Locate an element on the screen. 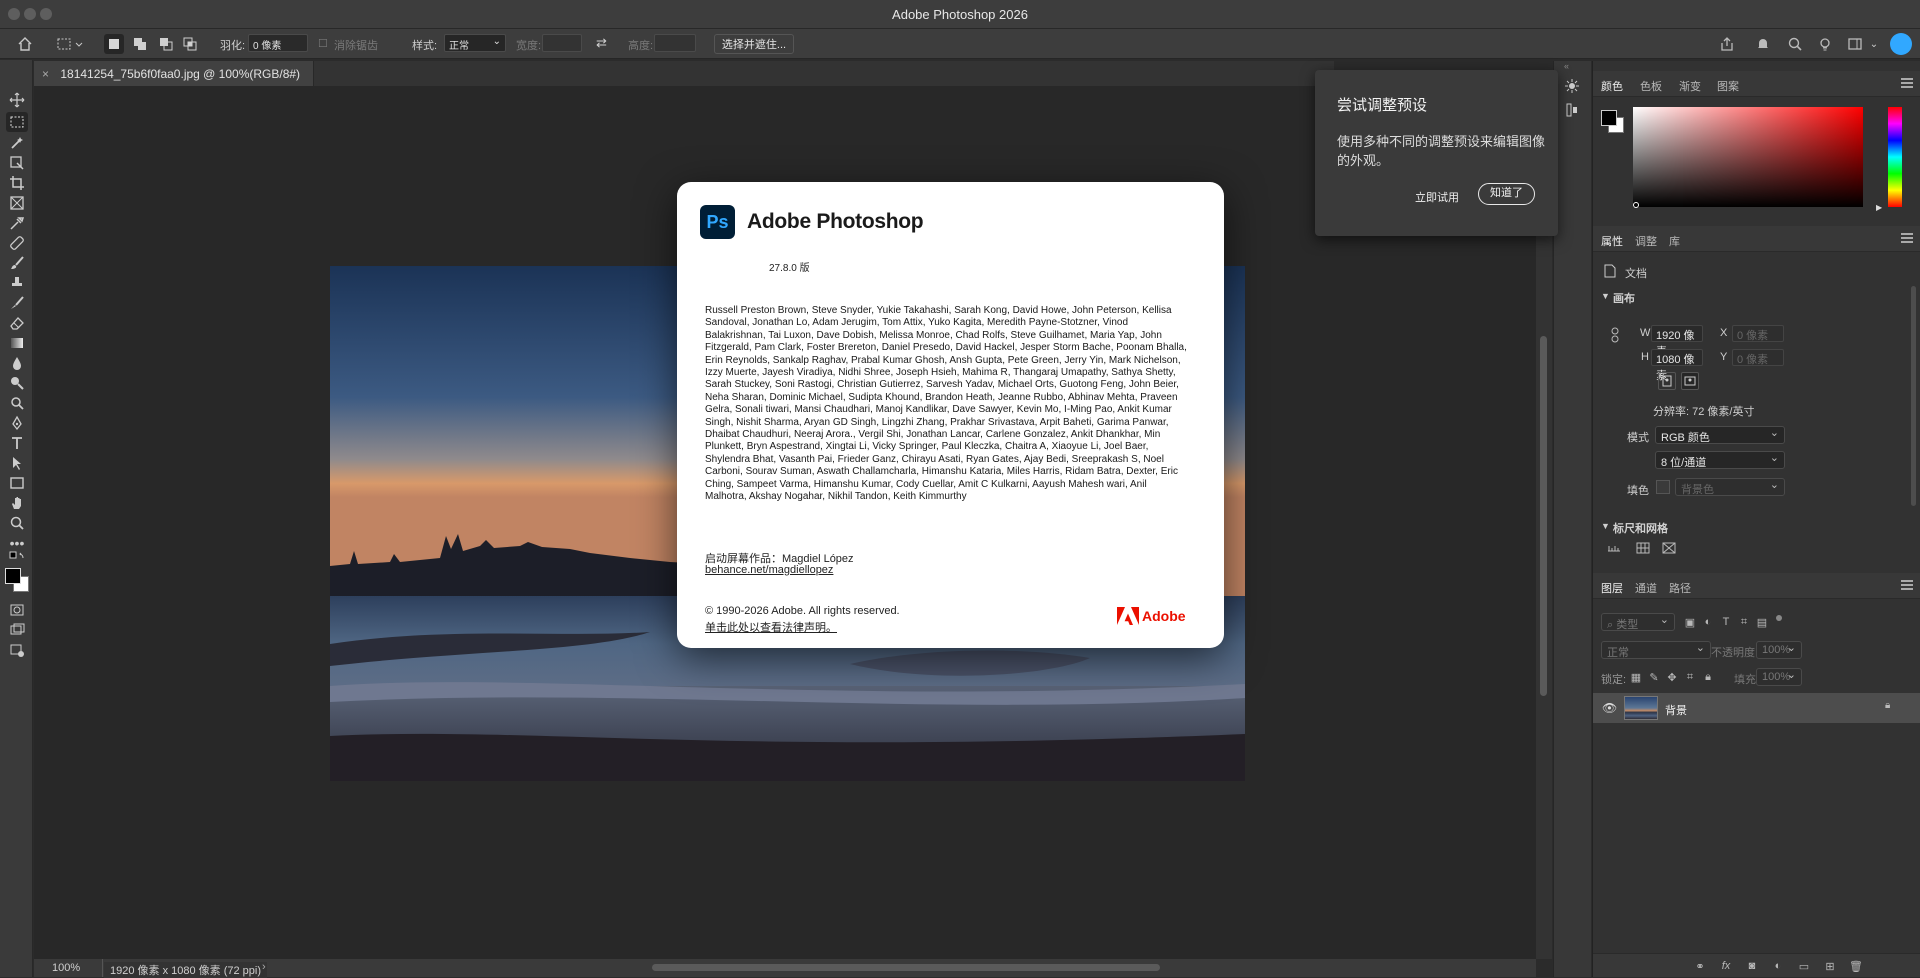 The height and width of the screenshot is (978, 1920). got-it-button: 知道了 is located at coordinates (1506, 194).